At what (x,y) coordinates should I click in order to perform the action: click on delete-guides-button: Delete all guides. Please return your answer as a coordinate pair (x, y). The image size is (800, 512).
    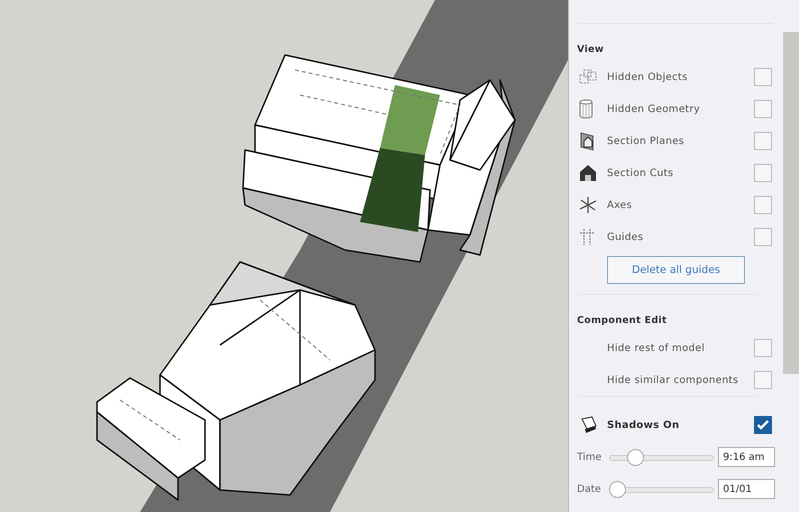
    Looking at the image, I should click on (676, 270).